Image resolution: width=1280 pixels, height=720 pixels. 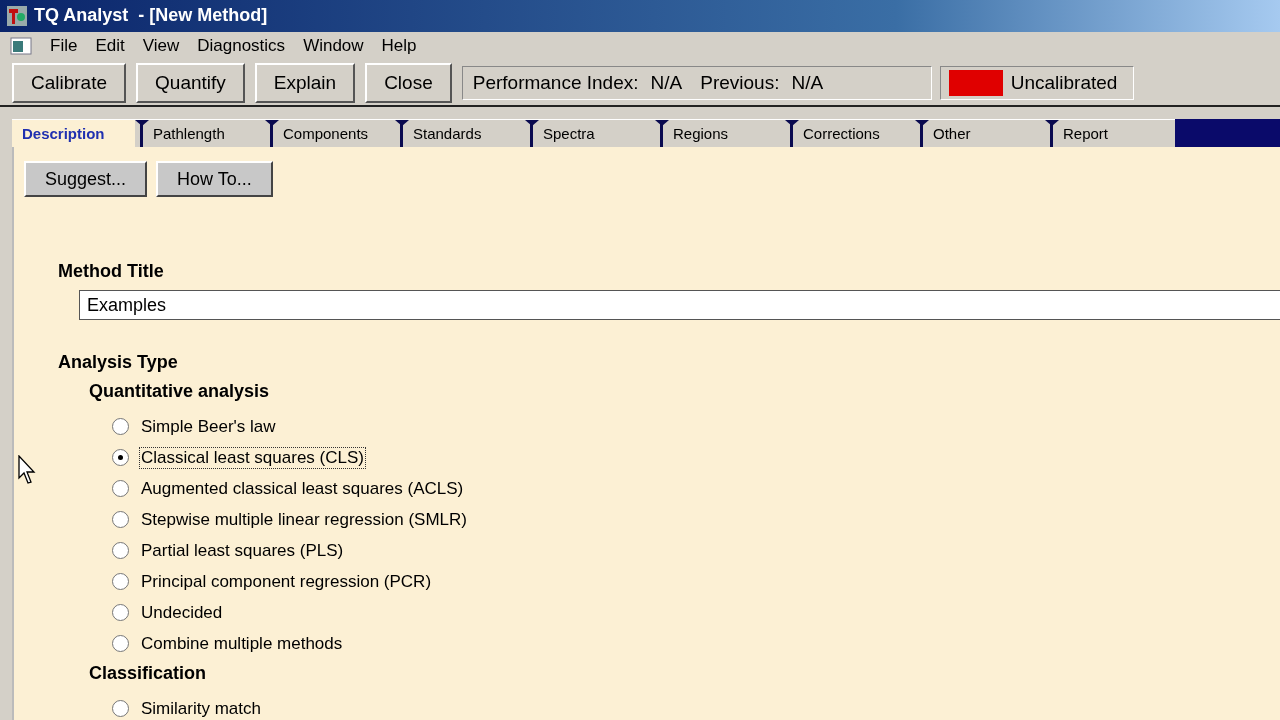 I want to click on option-label: Undecided, so click(x=182, y=612).